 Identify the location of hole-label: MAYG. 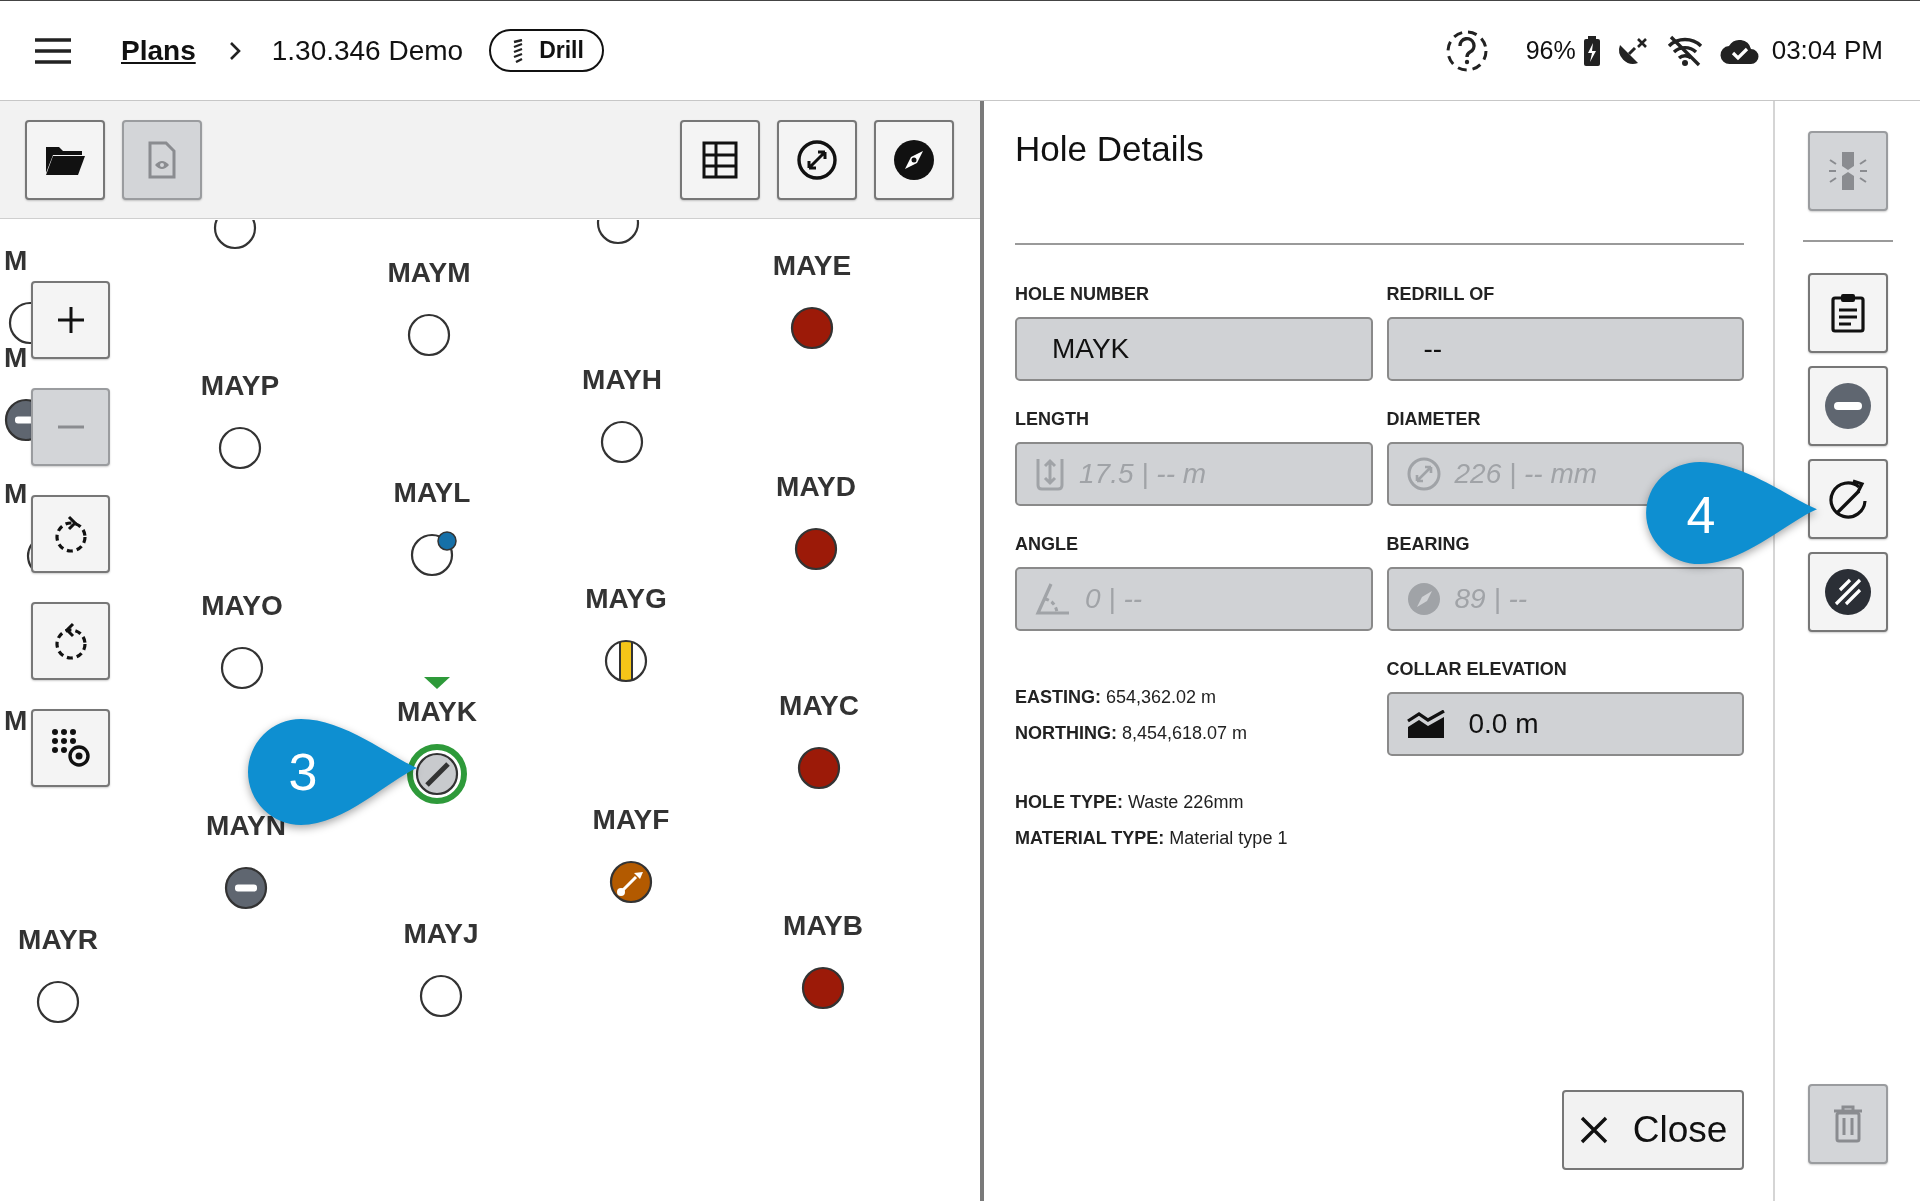
(626, 599).